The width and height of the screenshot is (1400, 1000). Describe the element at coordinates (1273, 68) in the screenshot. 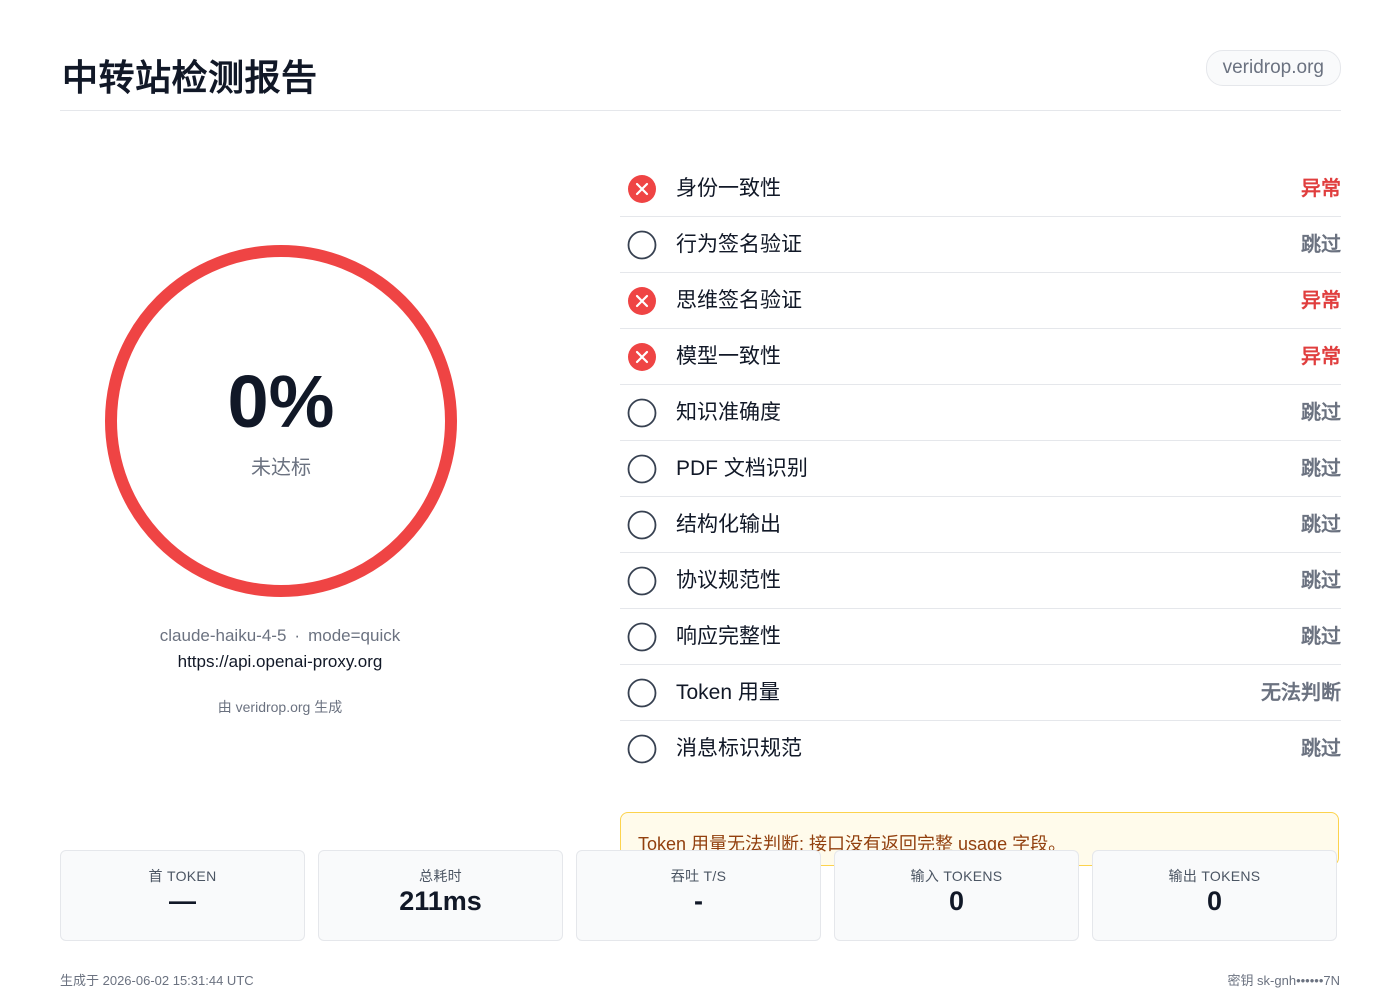

I see `domain-badge: veridrop.org` at that location.